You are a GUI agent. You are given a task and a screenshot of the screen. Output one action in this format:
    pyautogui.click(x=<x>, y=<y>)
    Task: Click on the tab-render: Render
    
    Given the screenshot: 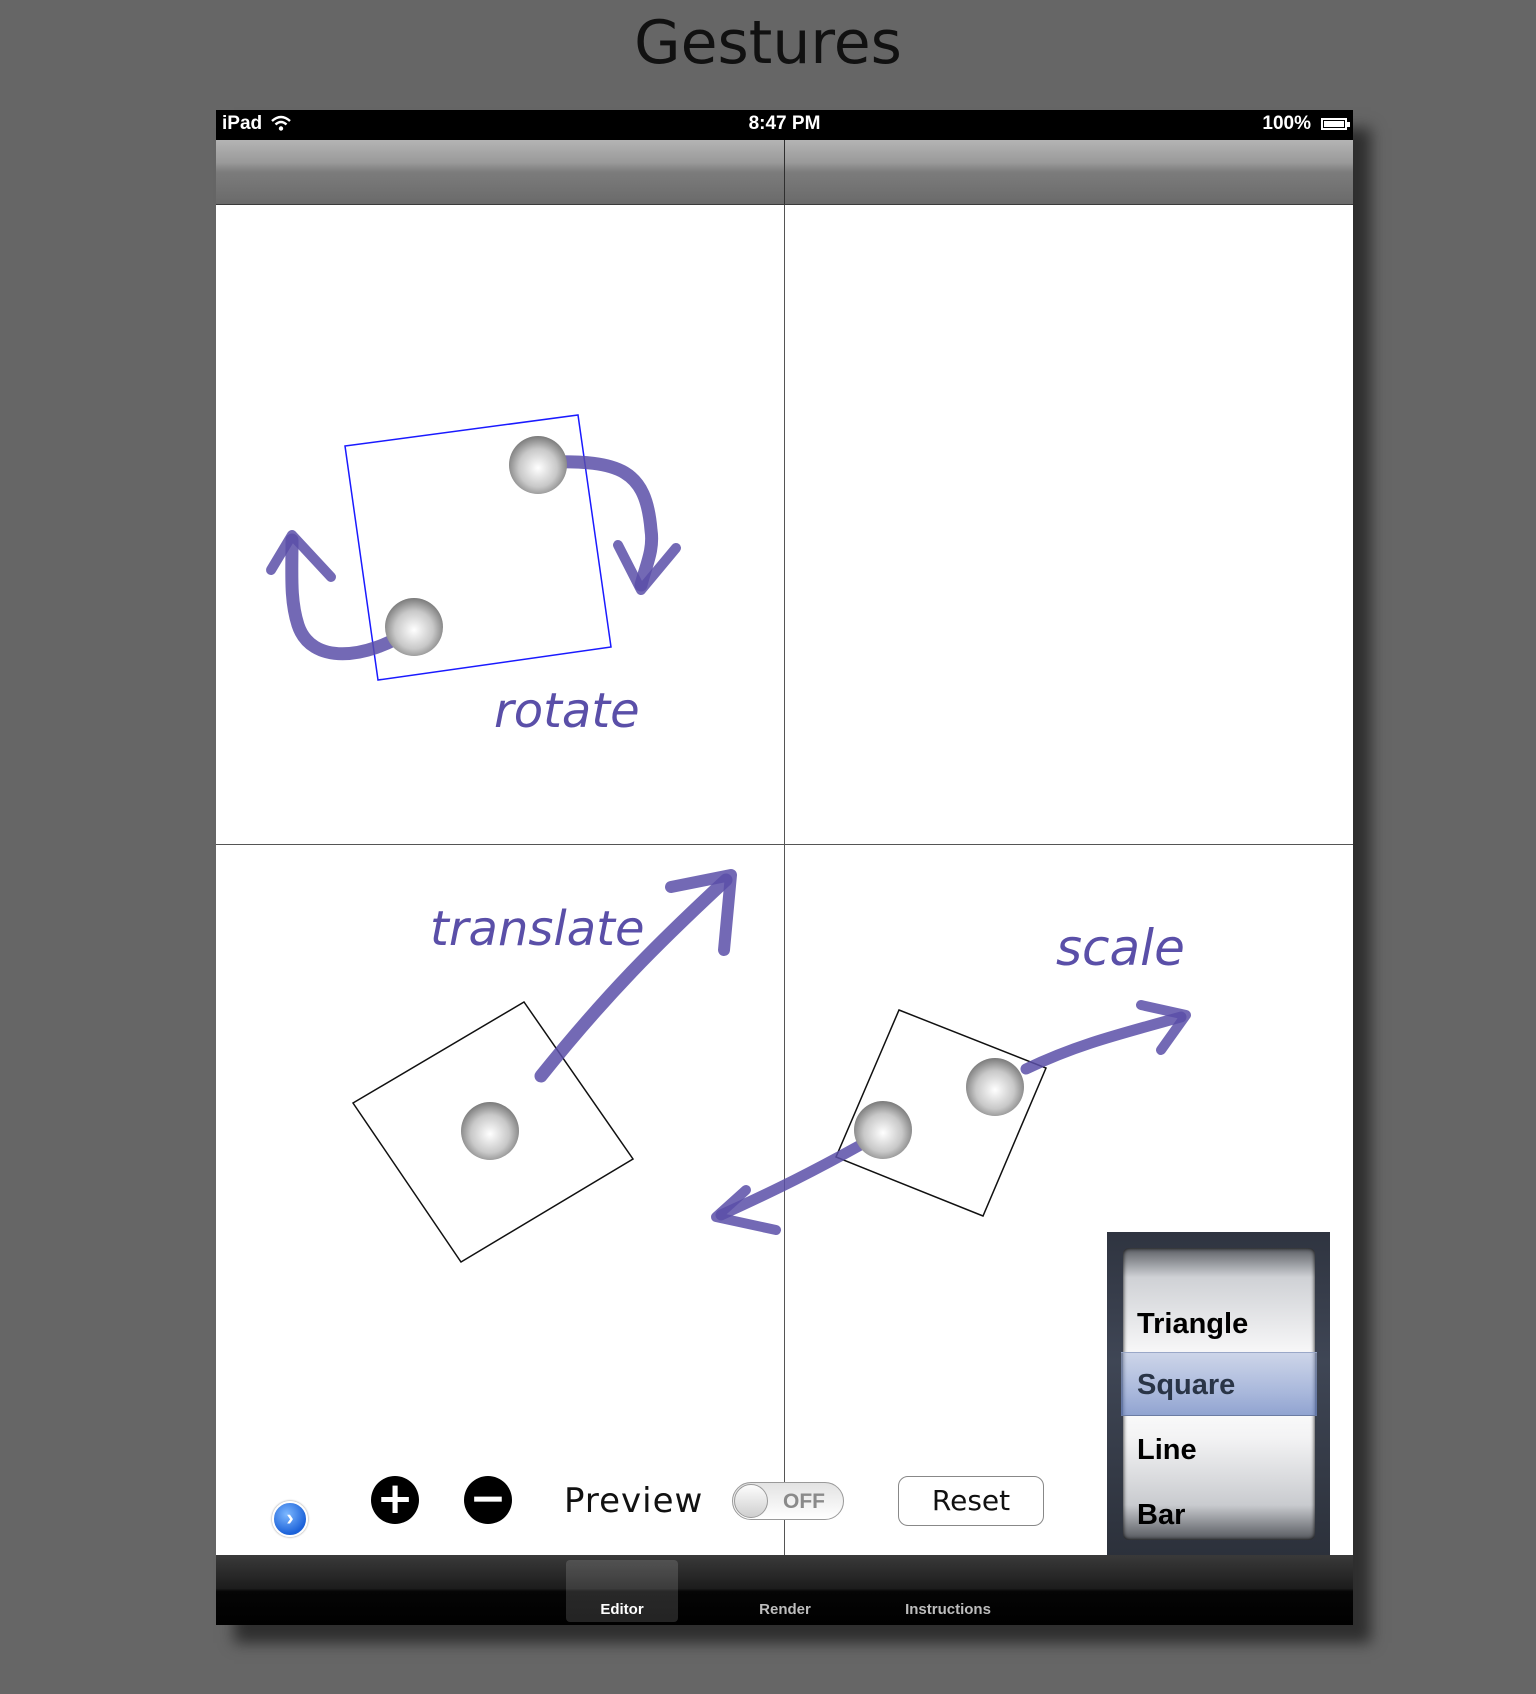 What is the action you would take?
    pyautogui.click(x=785, y=1591)
    